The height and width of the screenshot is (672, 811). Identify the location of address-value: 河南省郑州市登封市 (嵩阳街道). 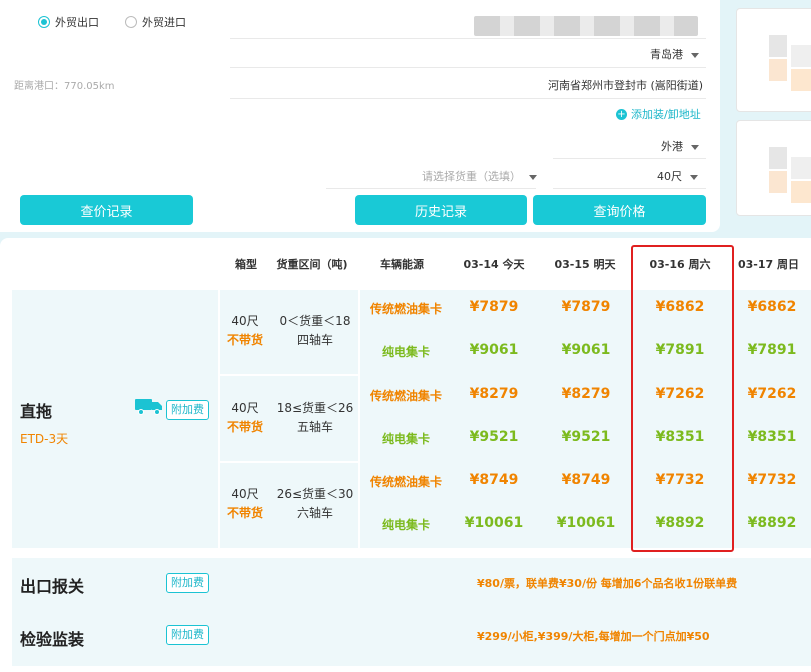
(625, 85).